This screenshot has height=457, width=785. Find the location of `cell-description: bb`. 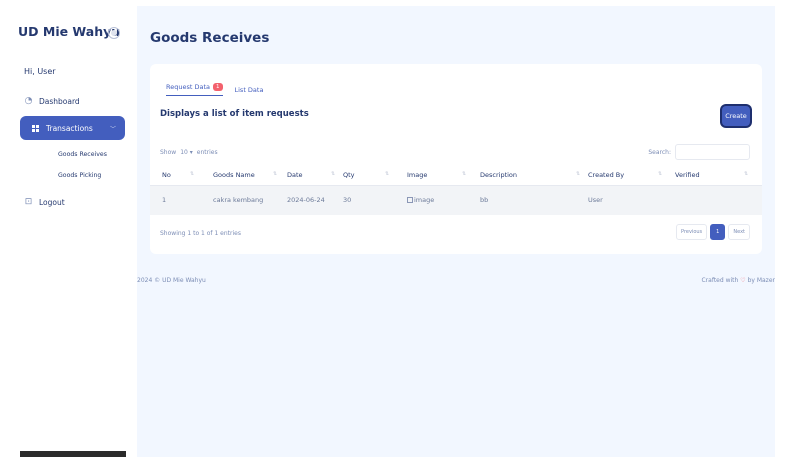

cell-description: bb is located at coordinates (484, 200).